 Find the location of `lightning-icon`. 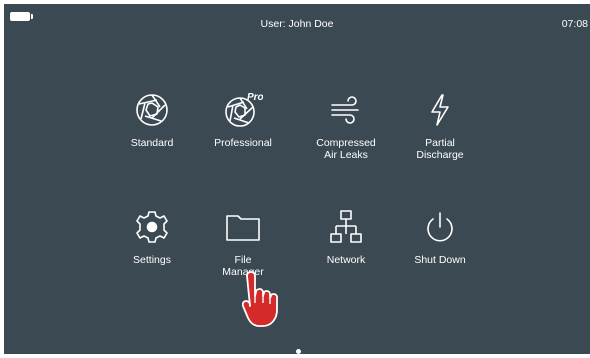

lightning-icon is located at coordinates (440, 110).